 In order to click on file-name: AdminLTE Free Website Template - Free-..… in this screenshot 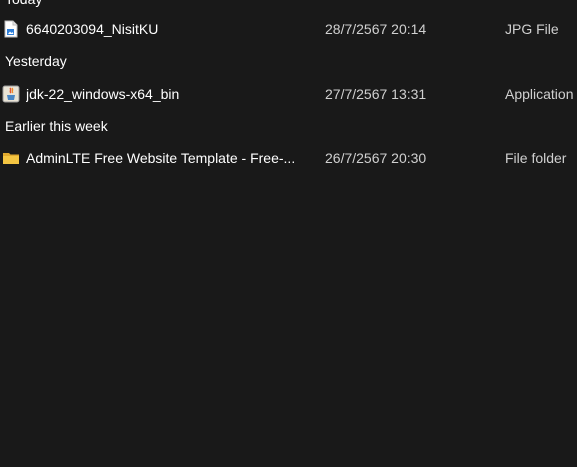, I will do `click(161, 158)`.